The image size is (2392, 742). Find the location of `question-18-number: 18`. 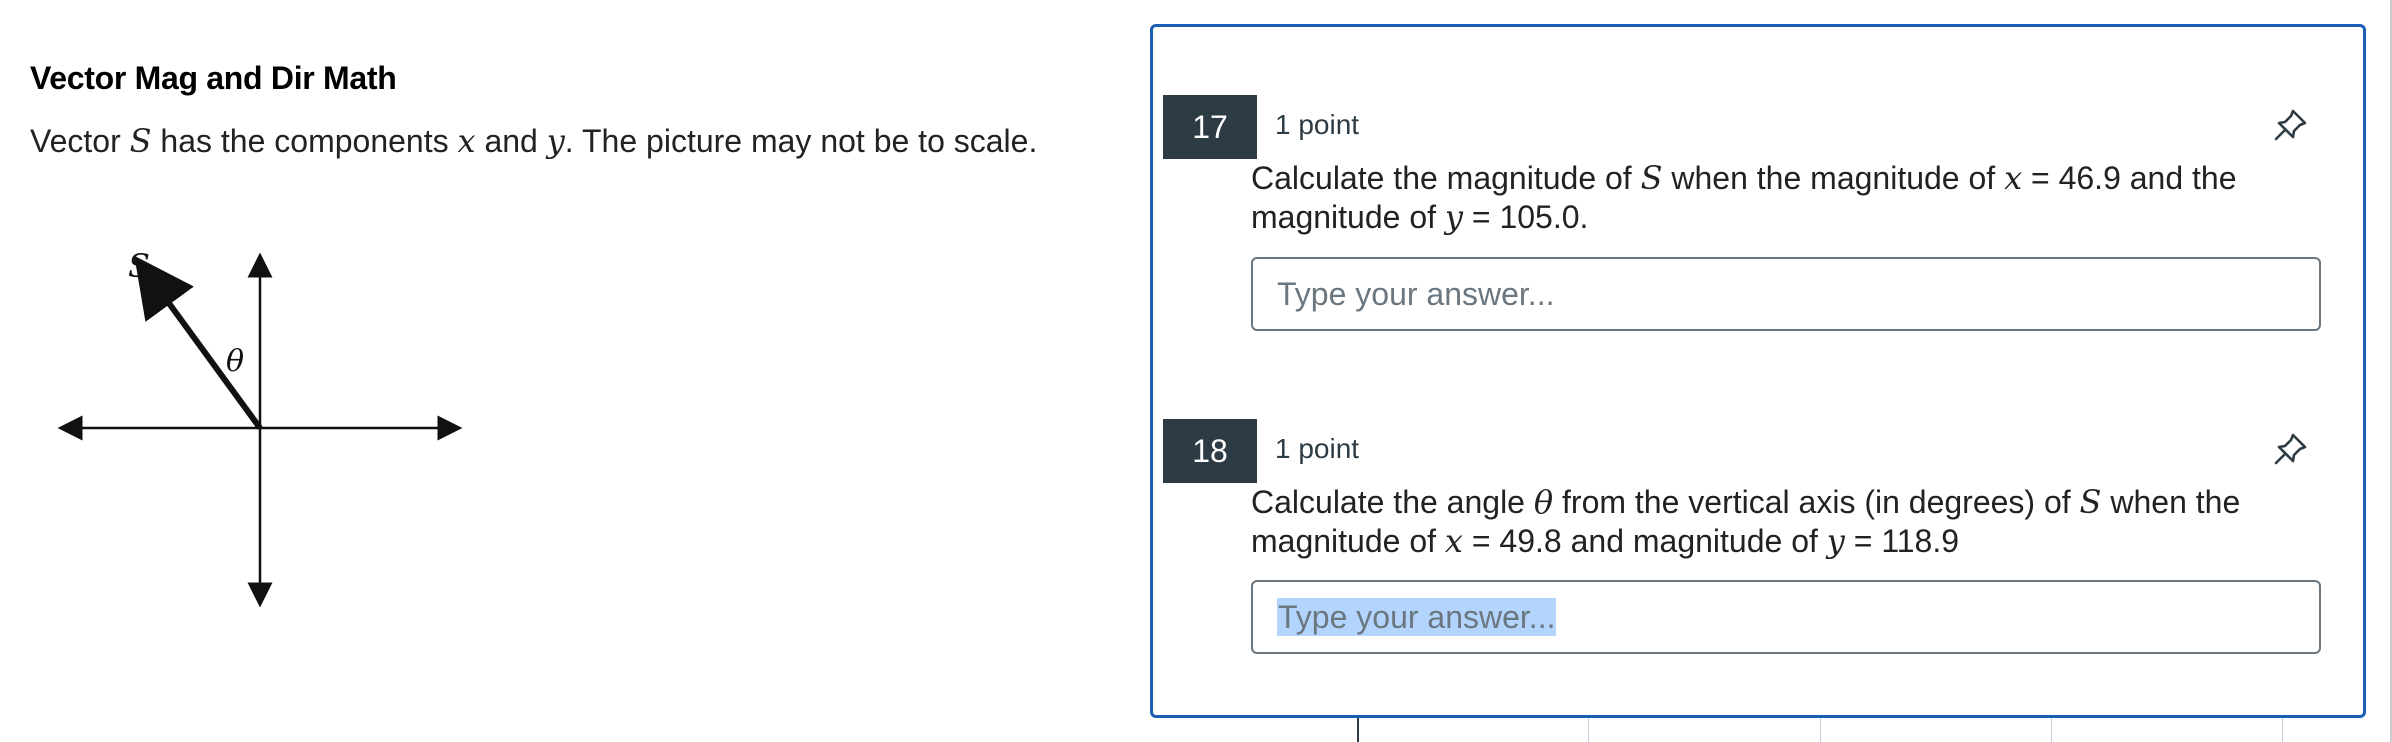

question-18-number: 18 is located at coordinates (1210, 451).